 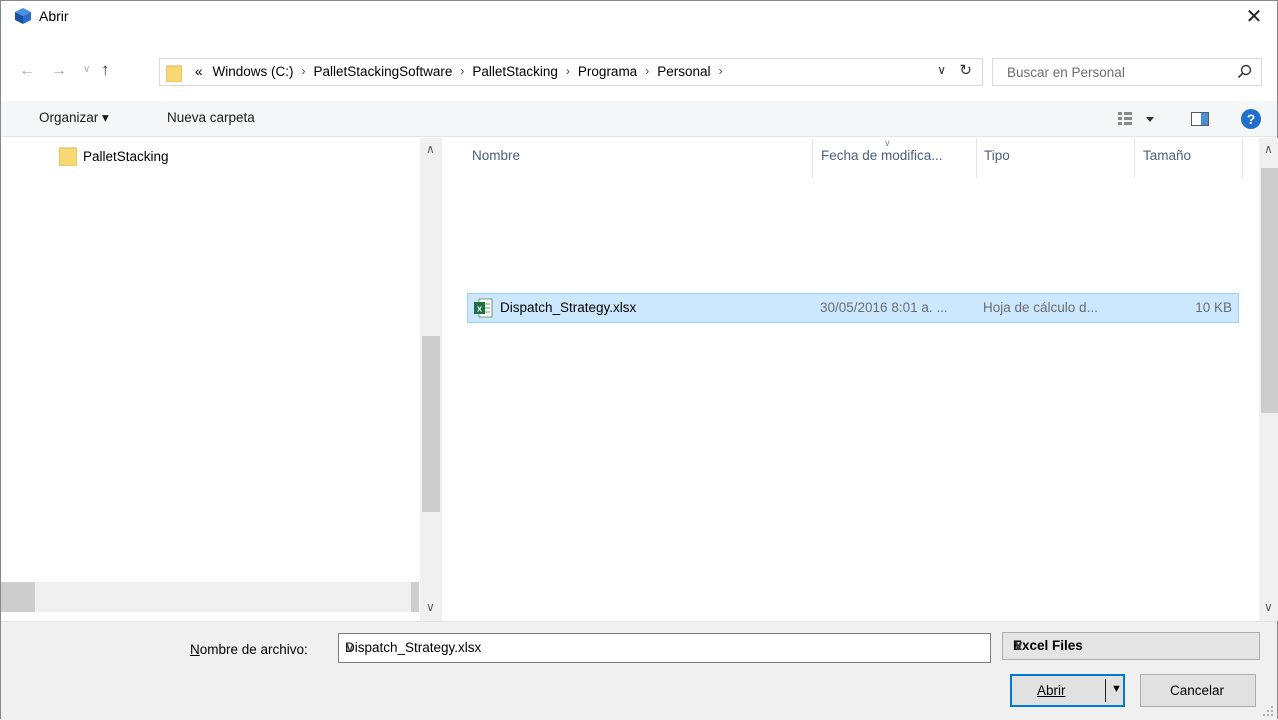 What do you see at coordinates (253, 71) in the screenshot?
I see `breadcrumb-windows-c: Windows (C:)` at bounding box center [253, 71].